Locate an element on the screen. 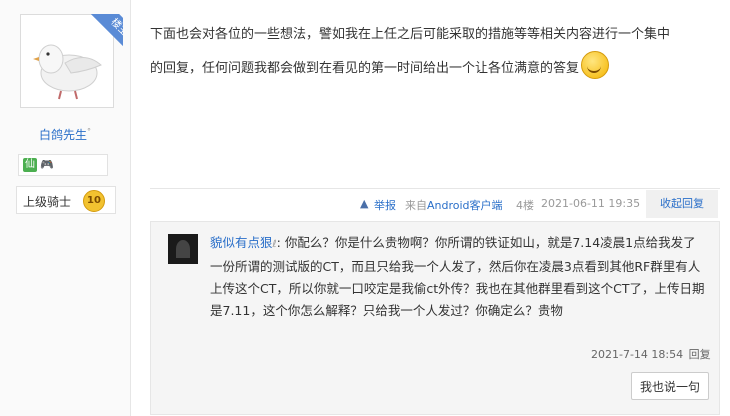 The height and width of the screenshot is (416, 730). rank-label: 上级骑士 is located at coordinates (47, 202).